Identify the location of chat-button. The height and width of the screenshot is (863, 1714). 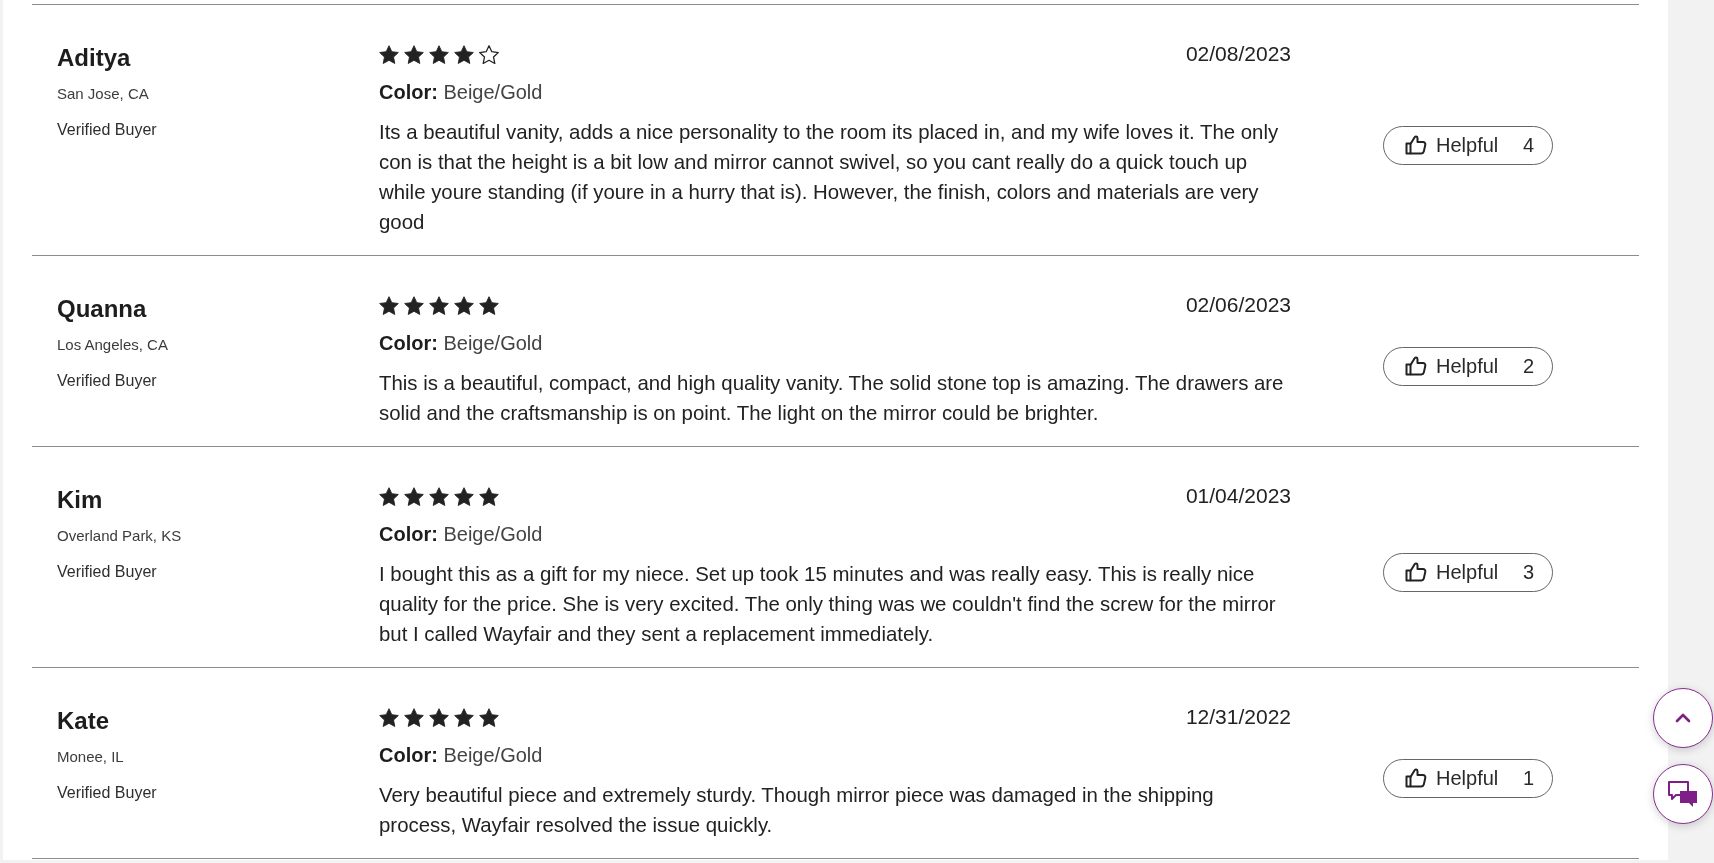
(1683, 794).